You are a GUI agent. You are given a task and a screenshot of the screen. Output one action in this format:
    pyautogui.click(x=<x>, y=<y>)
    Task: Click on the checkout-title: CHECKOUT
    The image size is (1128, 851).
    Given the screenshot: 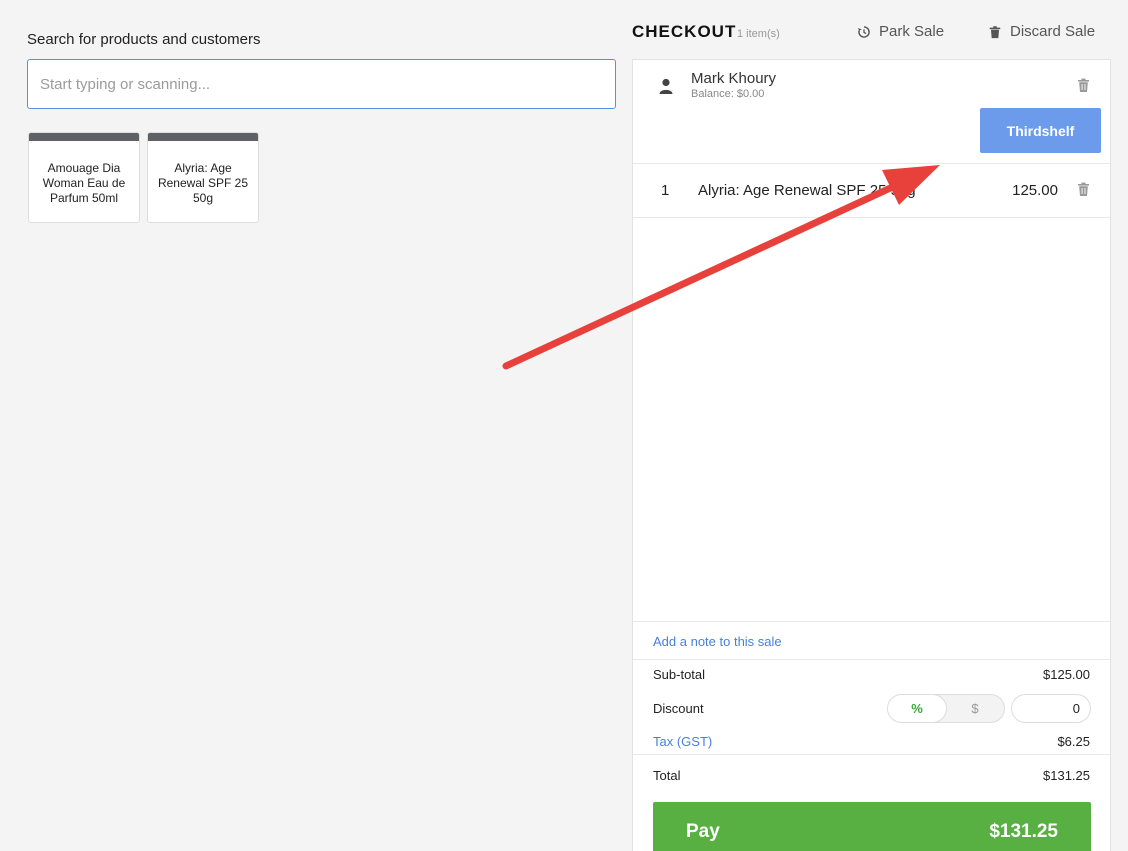 What is the action you would take?
    pyautogui.click(x=684, y=31)
    